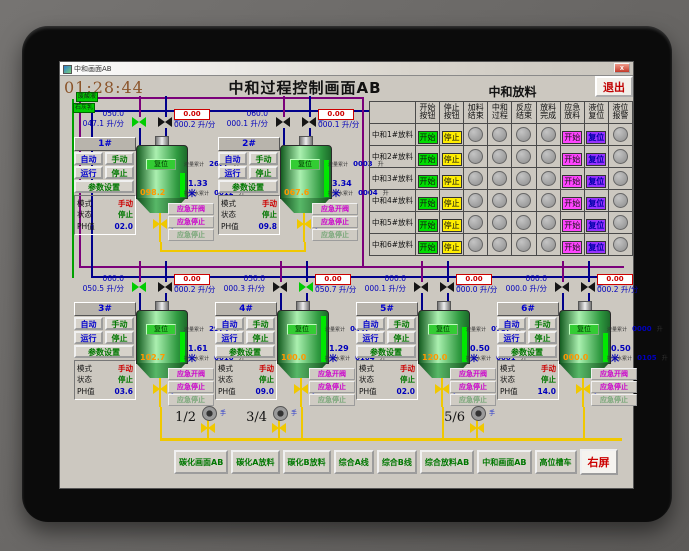 Image resolution: width=689 pixels, height=551 pixels. Describe the element at coordinates (255, 462) in the screenshot. I see `nav-button: 碳化A放料` at that location.